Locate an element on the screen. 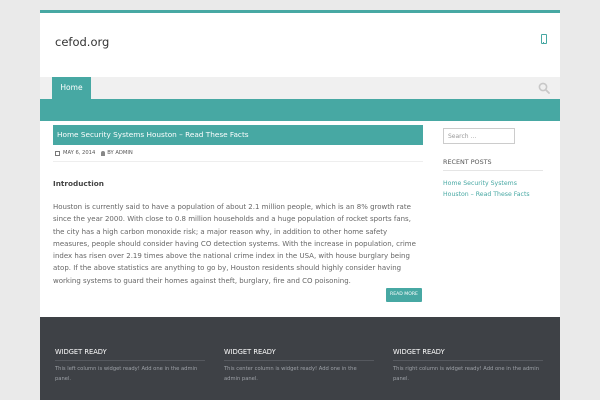 The image size is (600, 400). search-icon is located at coordinates (544, 88).